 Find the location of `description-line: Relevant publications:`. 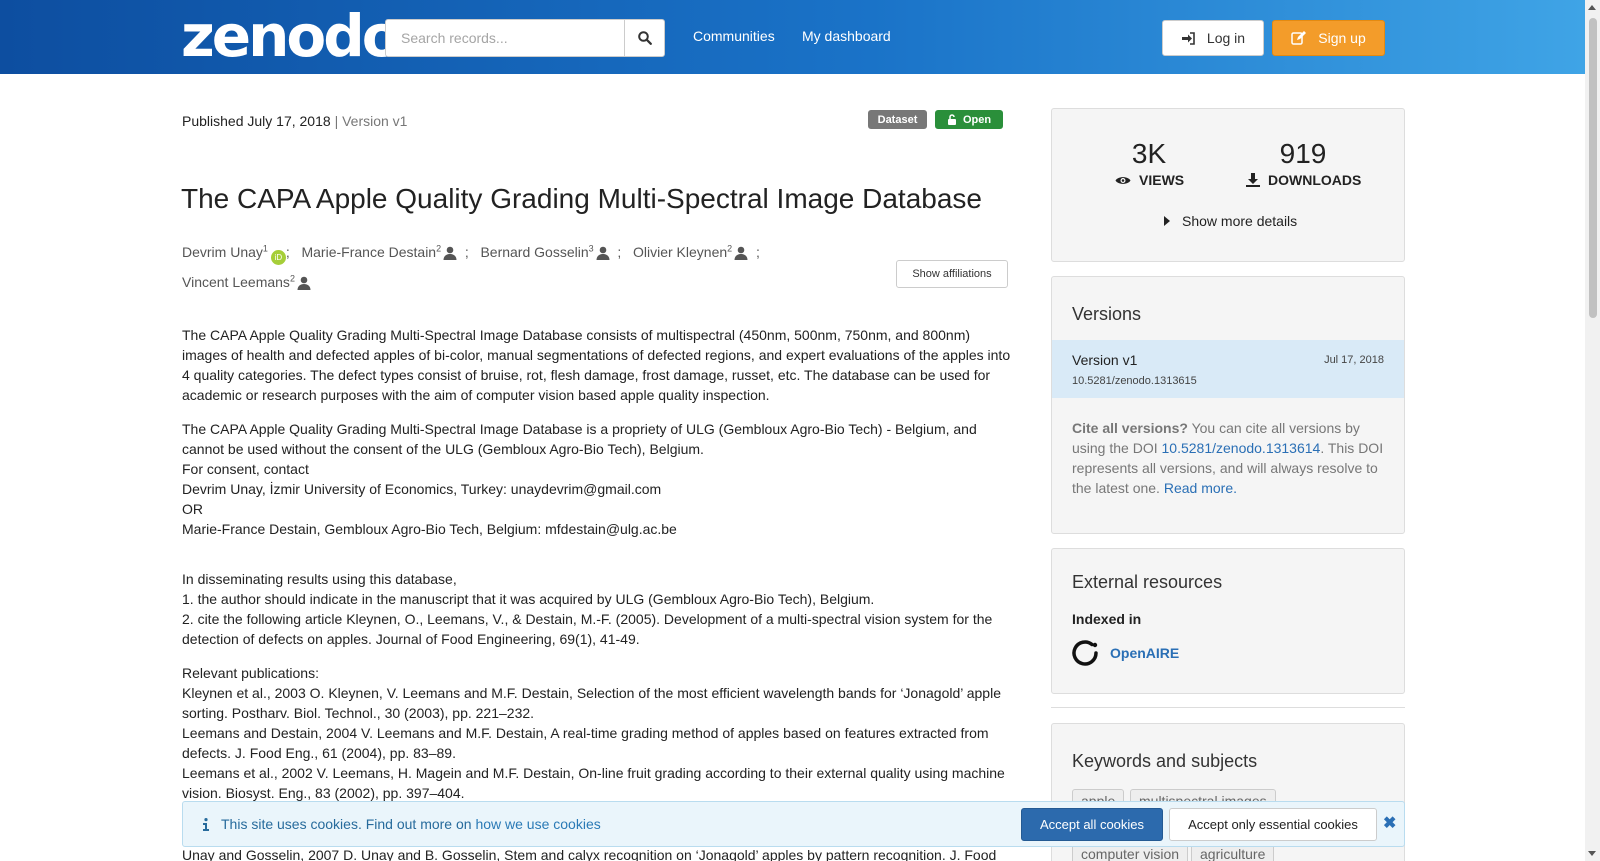

description-line: Relevant publications: is located at coordinates (250, 673).